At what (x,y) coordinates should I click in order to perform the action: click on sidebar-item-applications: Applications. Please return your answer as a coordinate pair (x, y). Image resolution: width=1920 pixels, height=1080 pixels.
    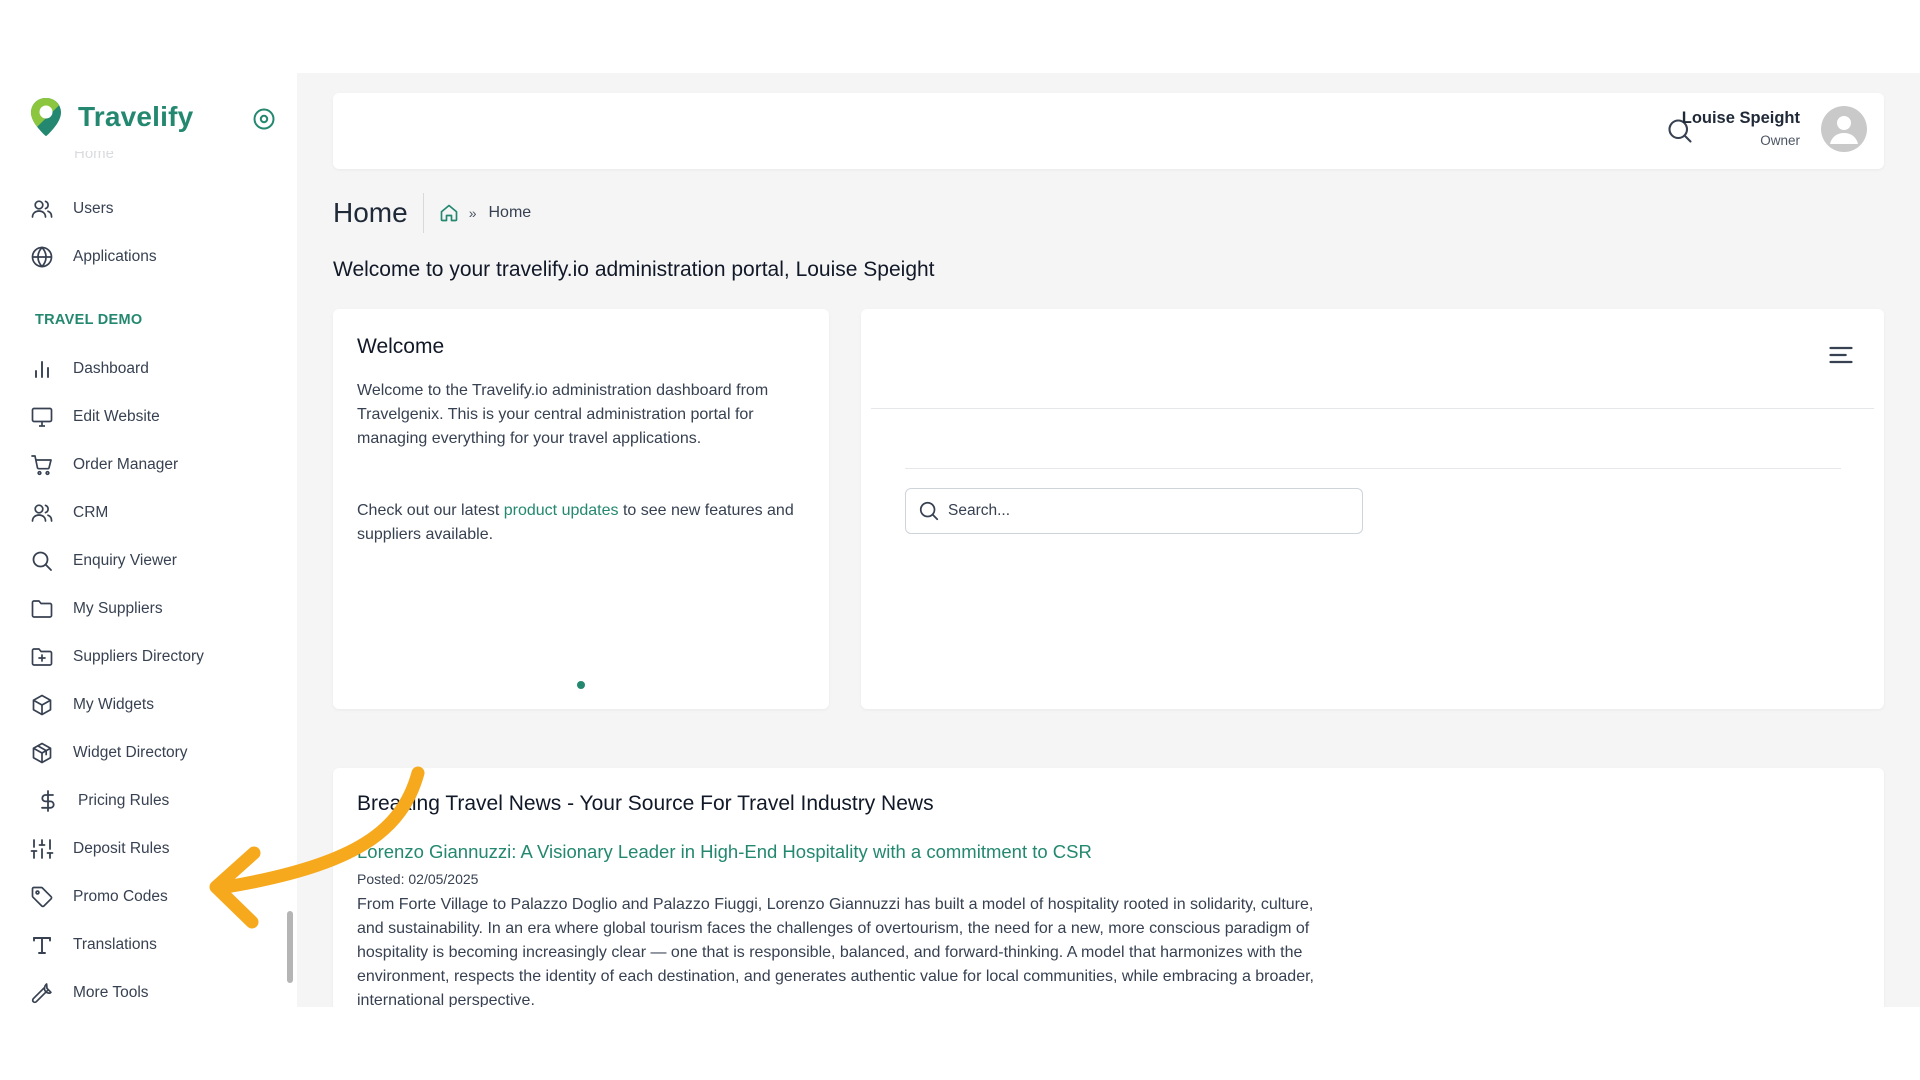
    Looking at the image, I should click on (150, 257).